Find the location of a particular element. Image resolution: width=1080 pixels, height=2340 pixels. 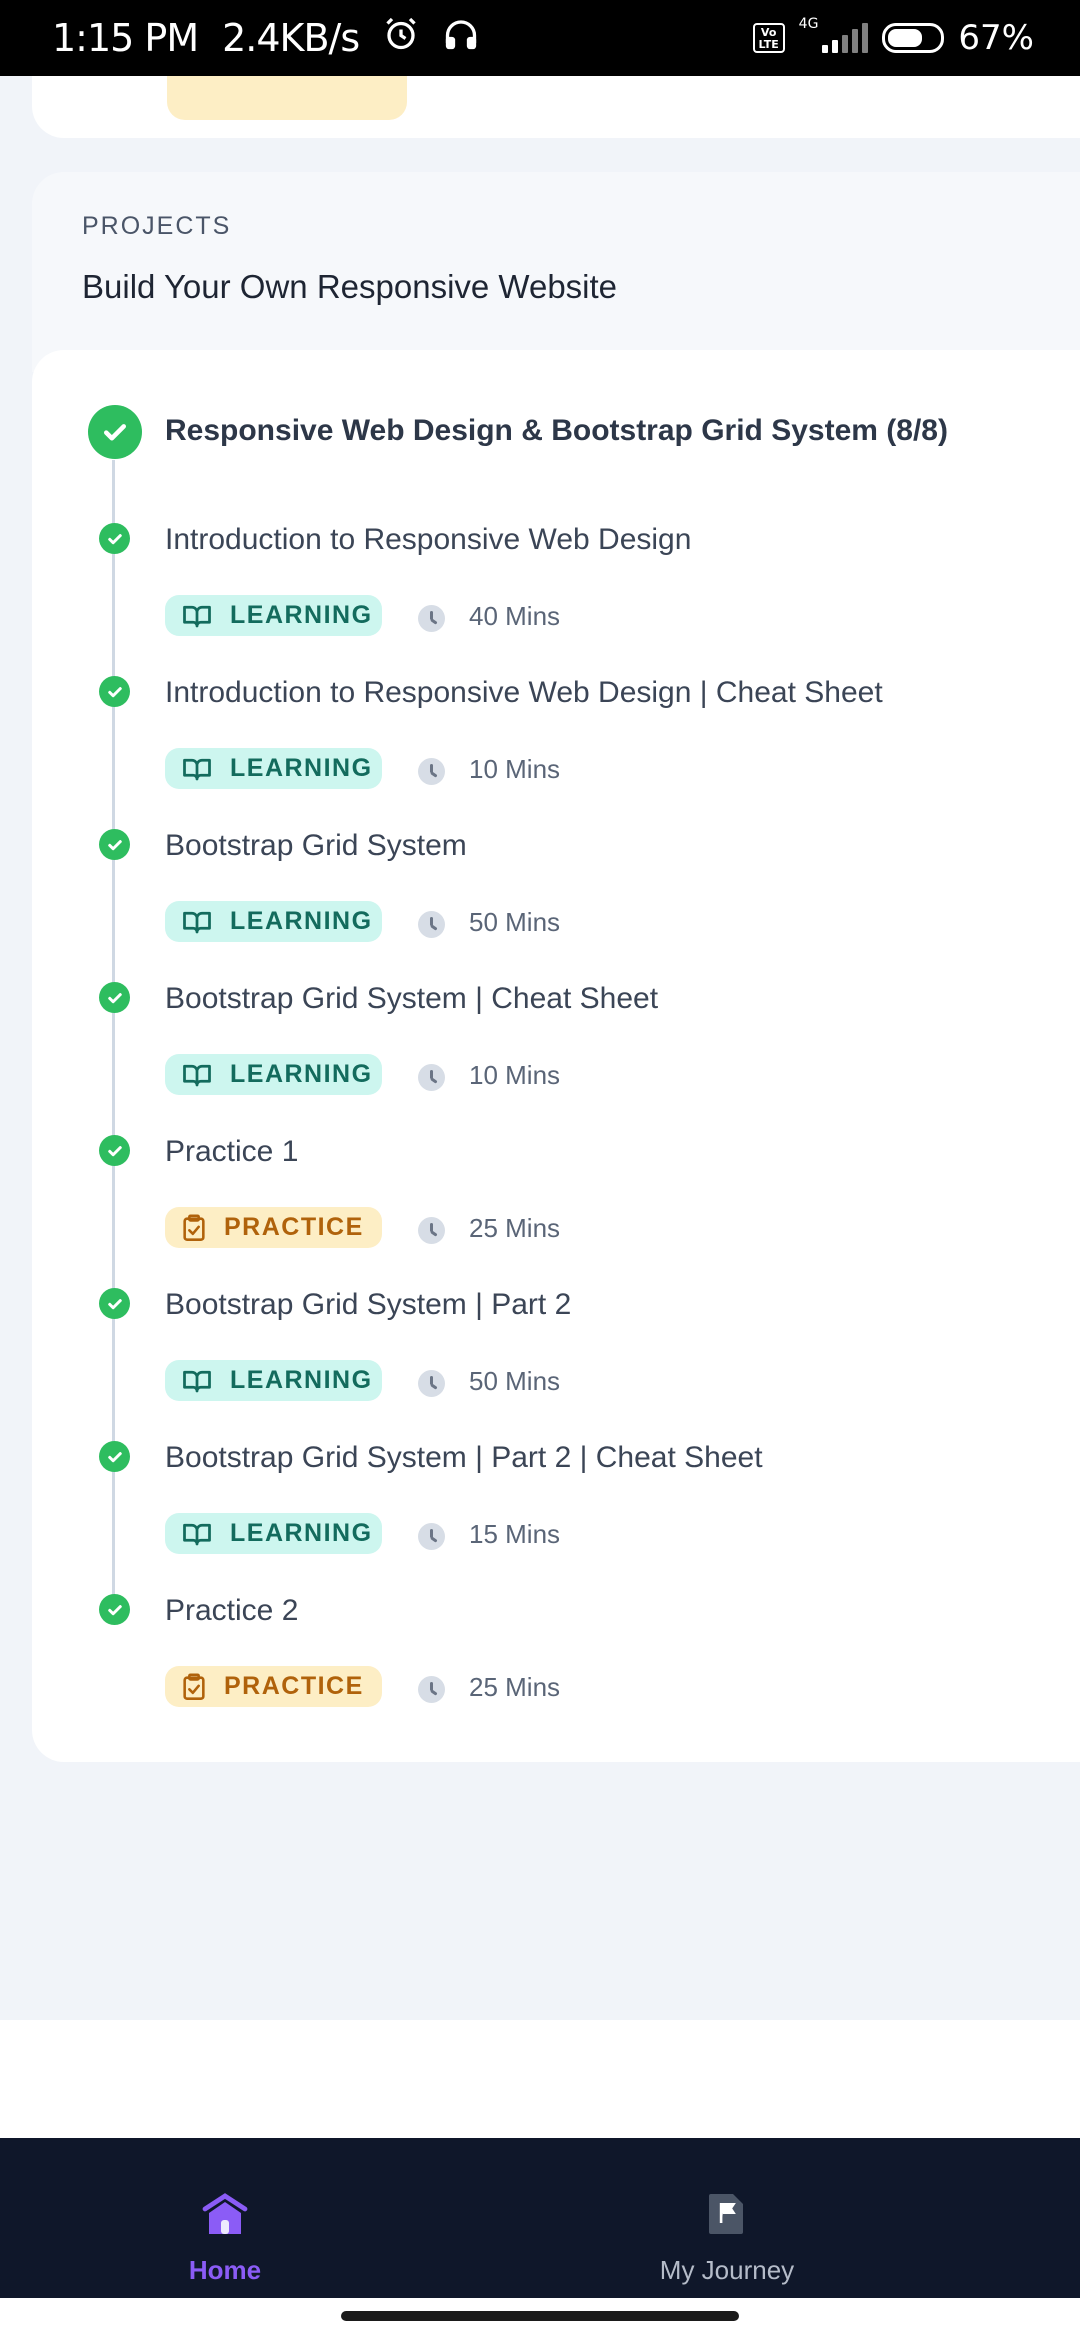

home-icon is located at coordinates (225, 2215).